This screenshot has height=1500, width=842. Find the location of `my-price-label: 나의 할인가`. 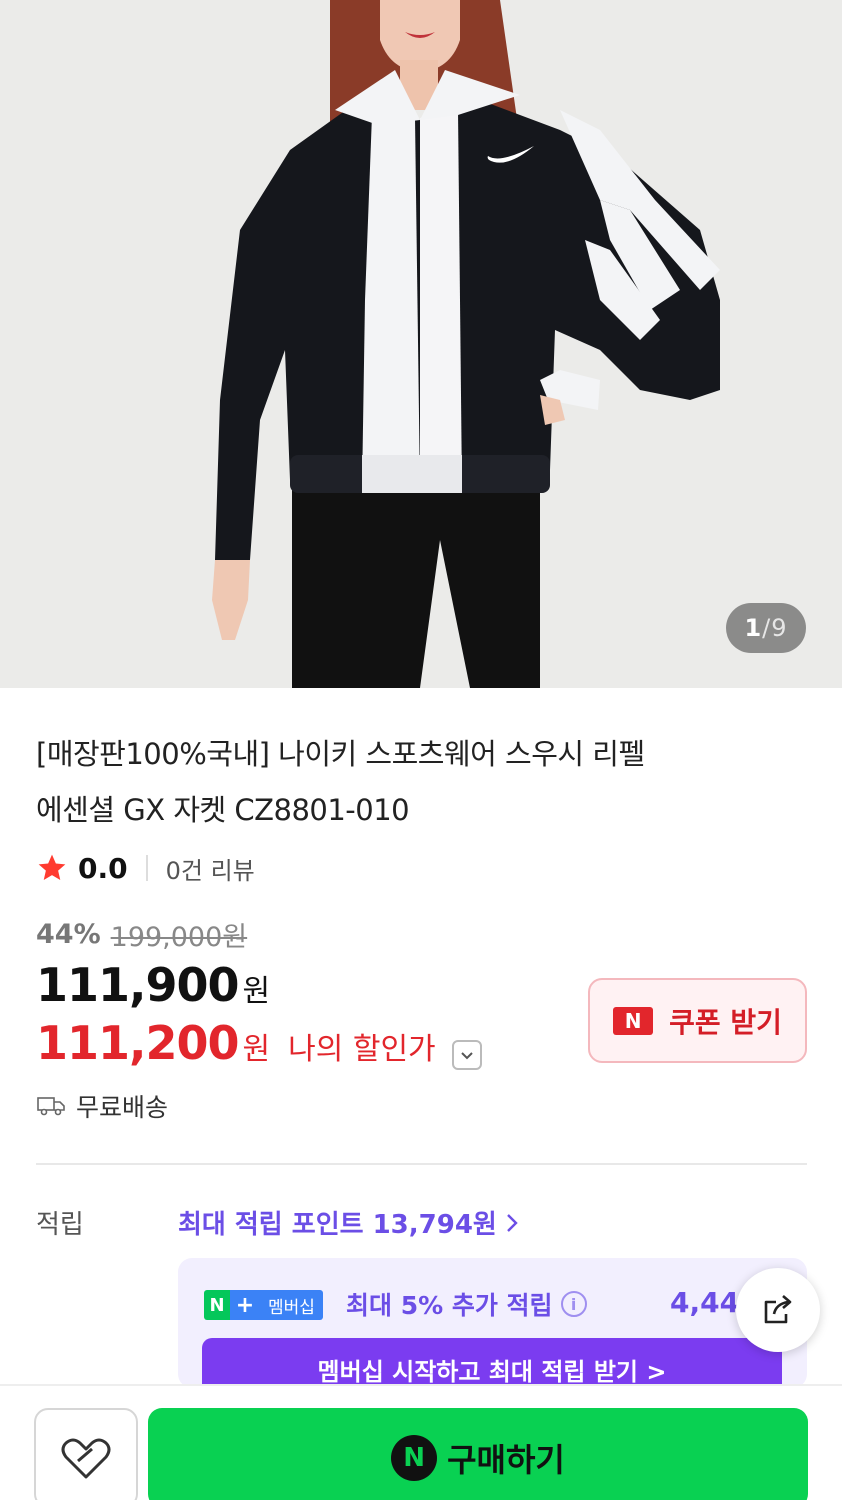

my-price-label: 나의 할인가 is located at coordinates (362, 1049).